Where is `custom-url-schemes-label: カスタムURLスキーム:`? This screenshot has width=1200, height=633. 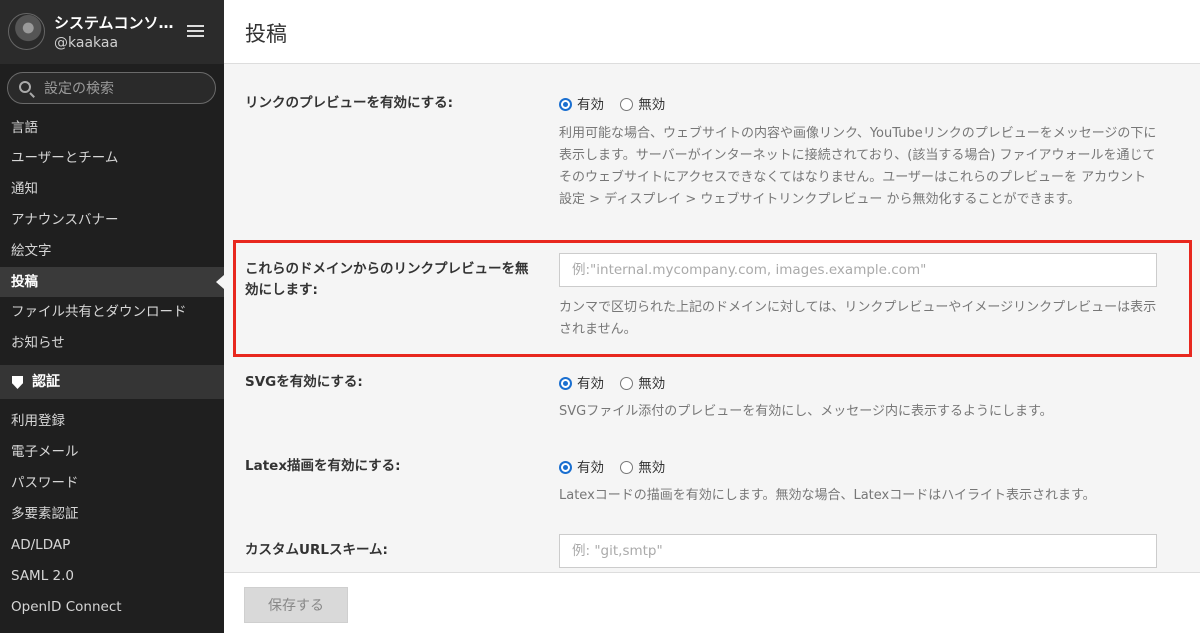
custom-url-schemes-label: カスタムURLスキーム: is located at coordinates (316, 550).